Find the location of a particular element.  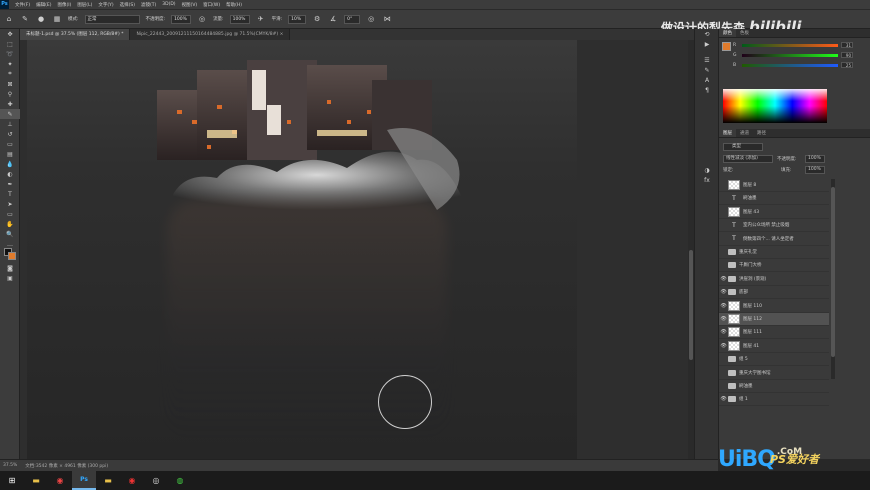

layer-name: 图层 112 is located at coordinates (752, 319).